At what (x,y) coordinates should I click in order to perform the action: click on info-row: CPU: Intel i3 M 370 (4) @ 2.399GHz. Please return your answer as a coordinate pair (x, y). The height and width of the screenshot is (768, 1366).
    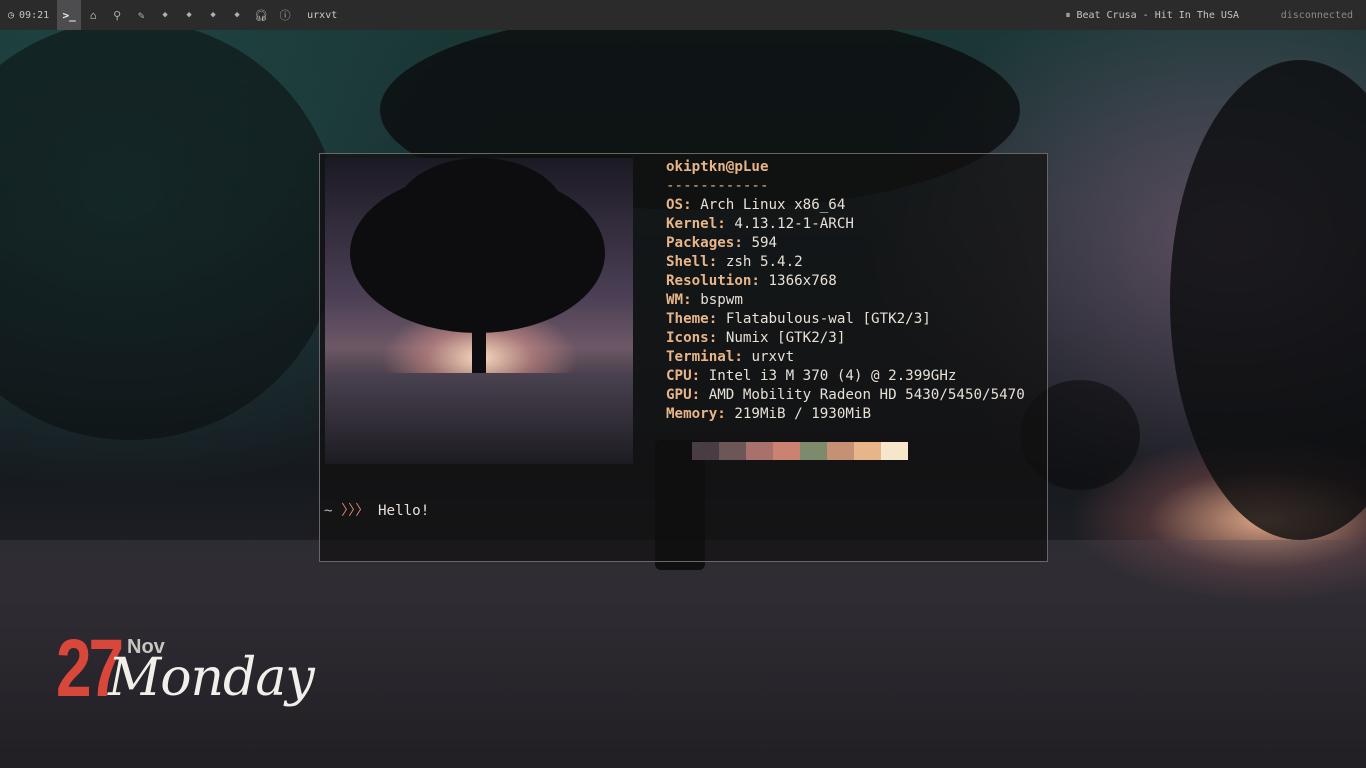
    Looking at the image, I should click on (845, 376).